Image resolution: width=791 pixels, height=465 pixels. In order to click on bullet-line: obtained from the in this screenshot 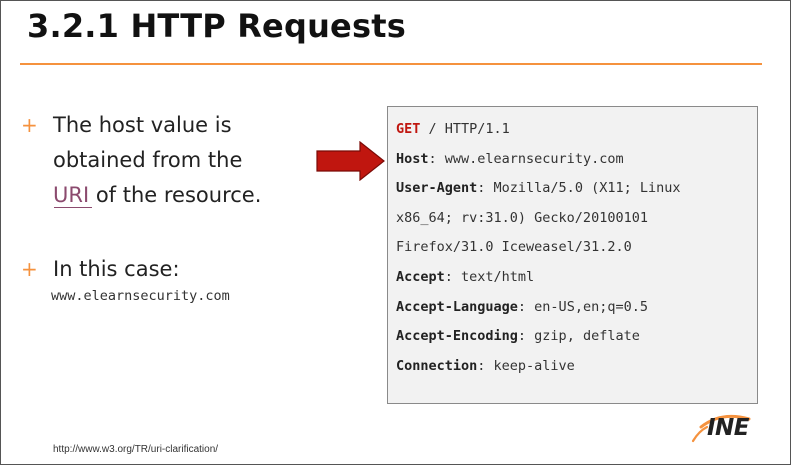, I will do `click(148, 160)`.